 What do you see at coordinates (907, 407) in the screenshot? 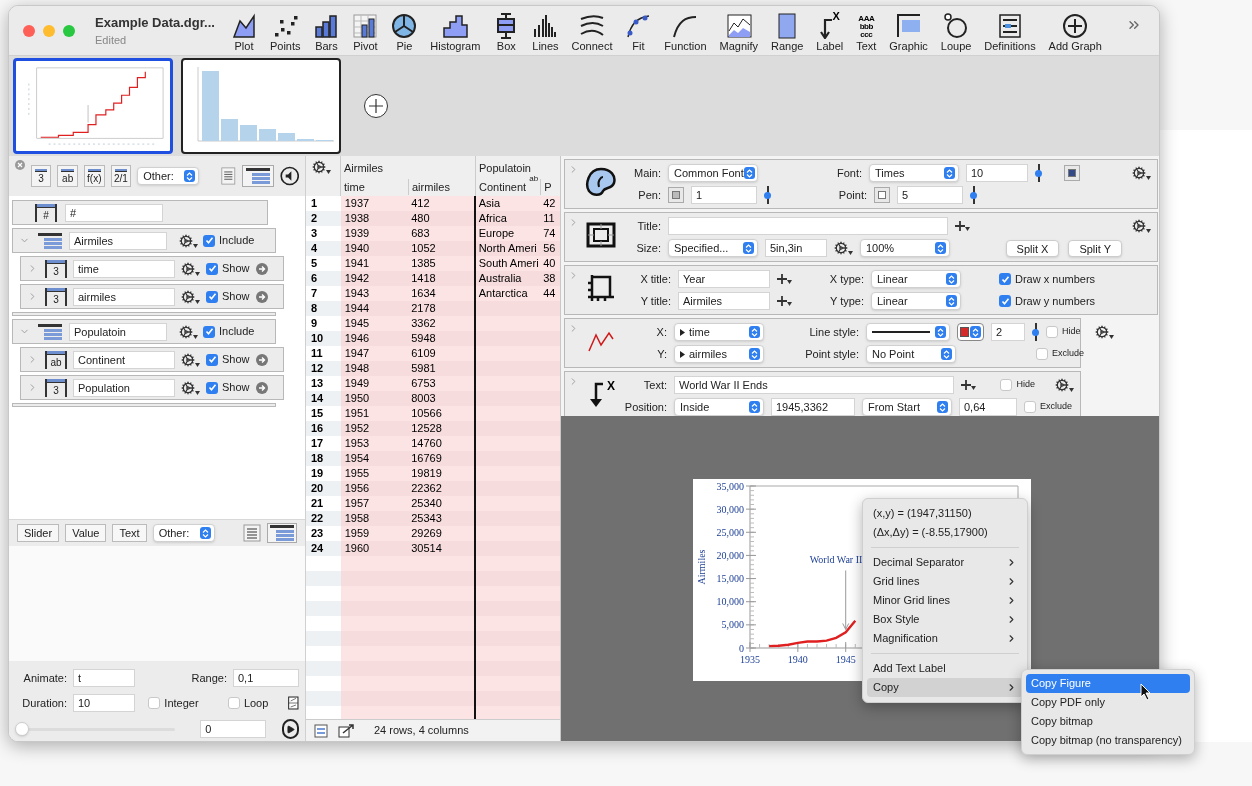
I see `anchor-dropdown: From Start` at bounding box center [907, 407].